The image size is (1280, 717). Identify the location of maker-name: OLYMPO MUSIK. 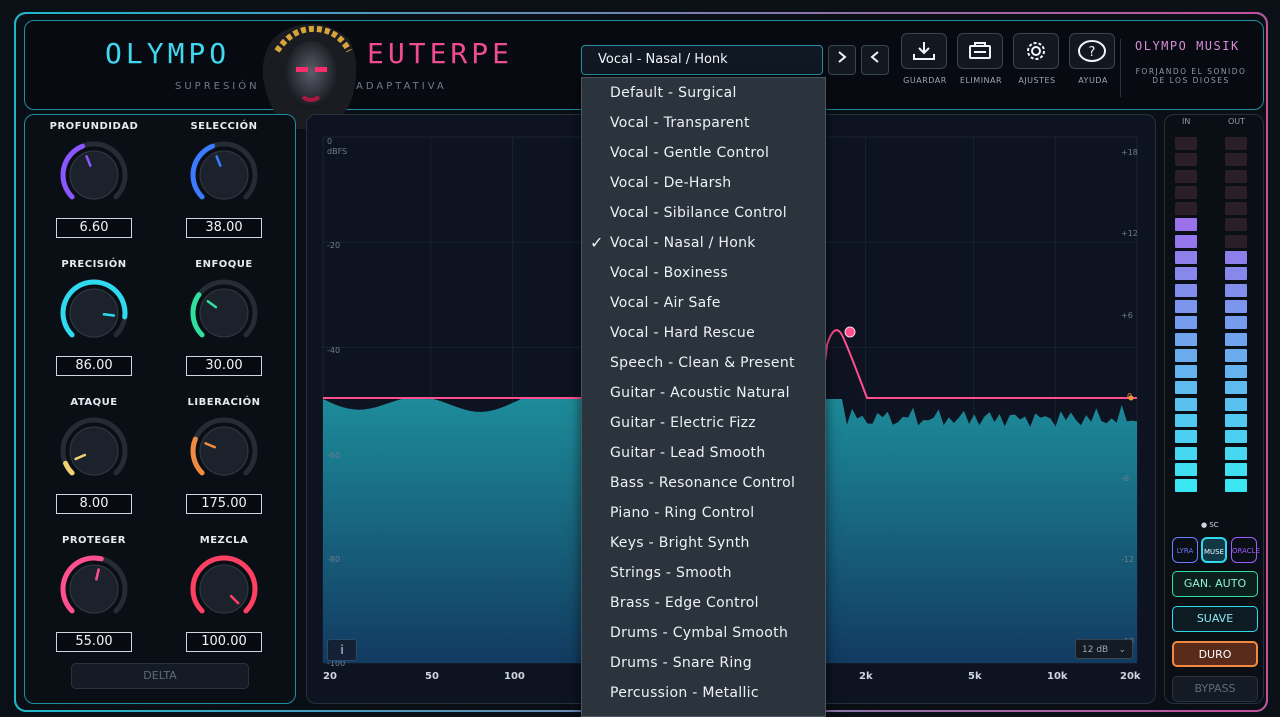
(1187, 46).